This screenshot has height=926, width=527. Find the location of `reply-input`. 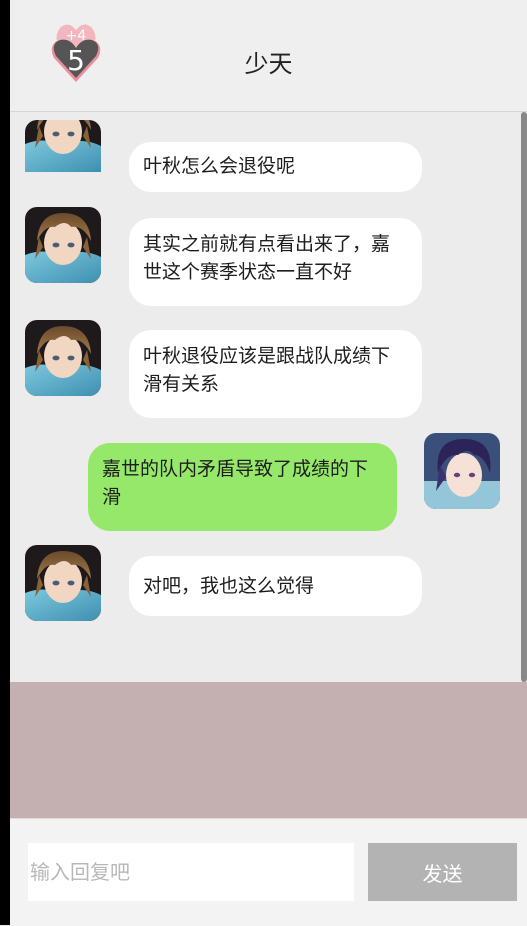

reply-input is located at coordinates (191, 872).